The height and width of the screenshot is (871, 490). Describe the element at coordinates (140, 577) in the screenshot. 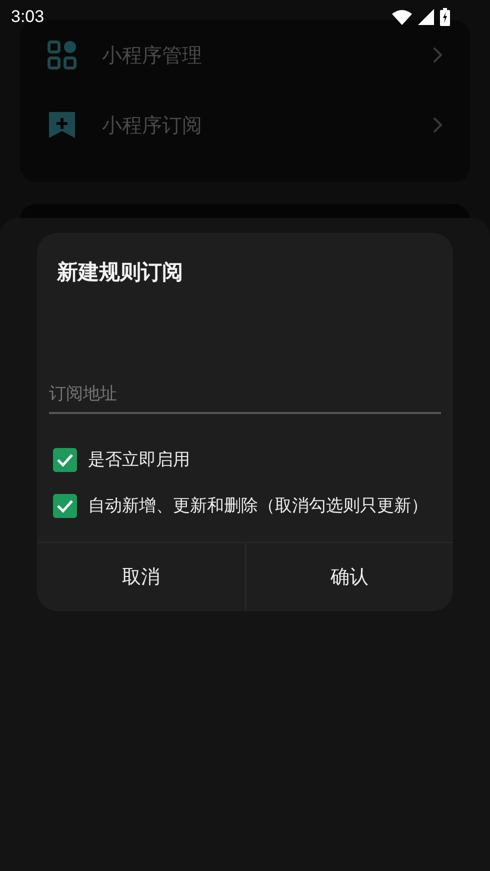

I see `dialog-button: 取消` at that location.